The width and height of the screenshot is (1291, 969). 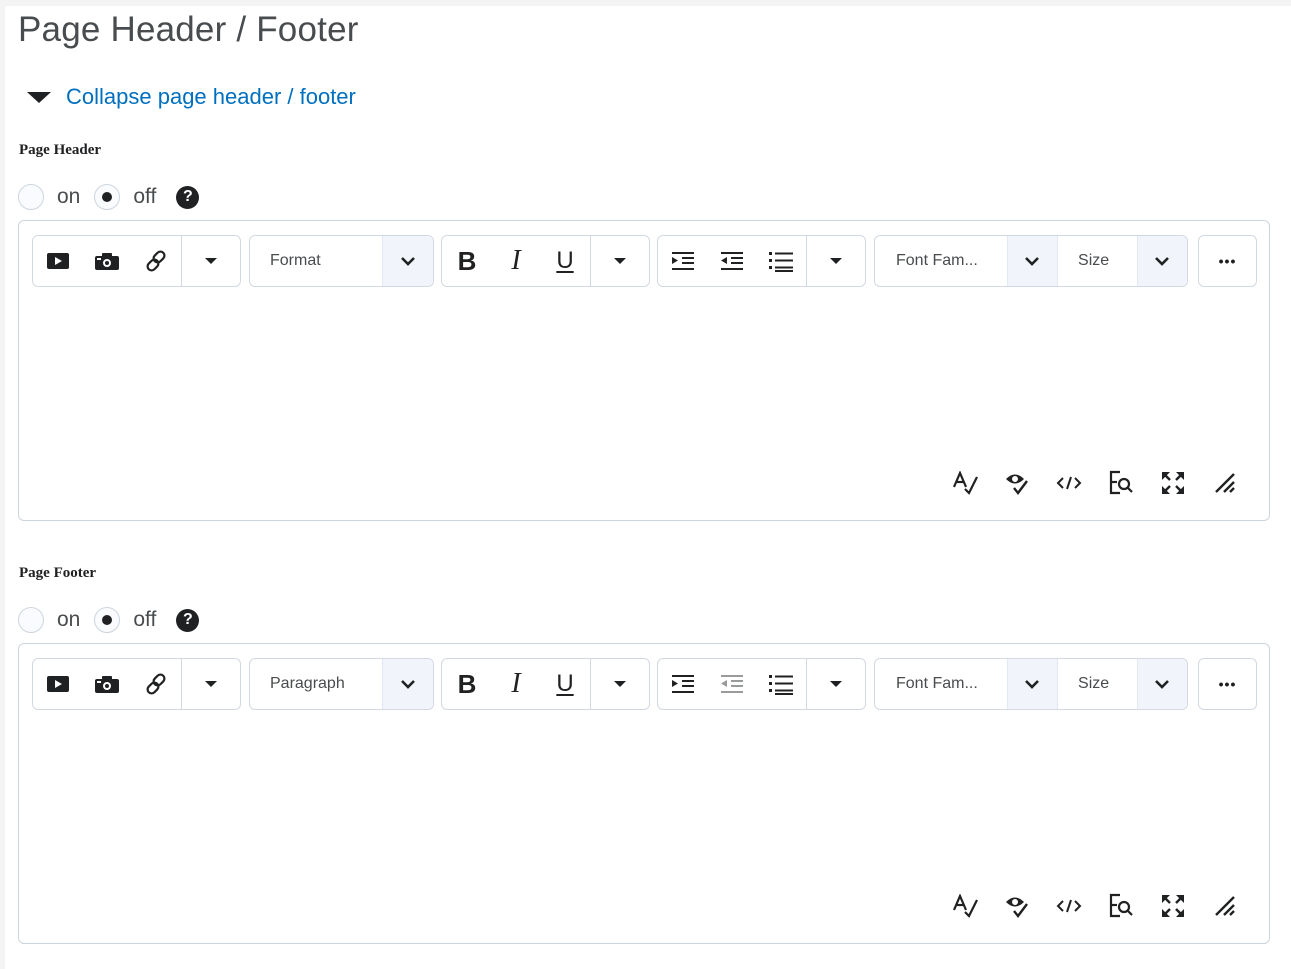 What do you see at coordinates (69, 196) in the screenshot?
I see `header-radio-on-label: on` at bounding box center [69, 196].